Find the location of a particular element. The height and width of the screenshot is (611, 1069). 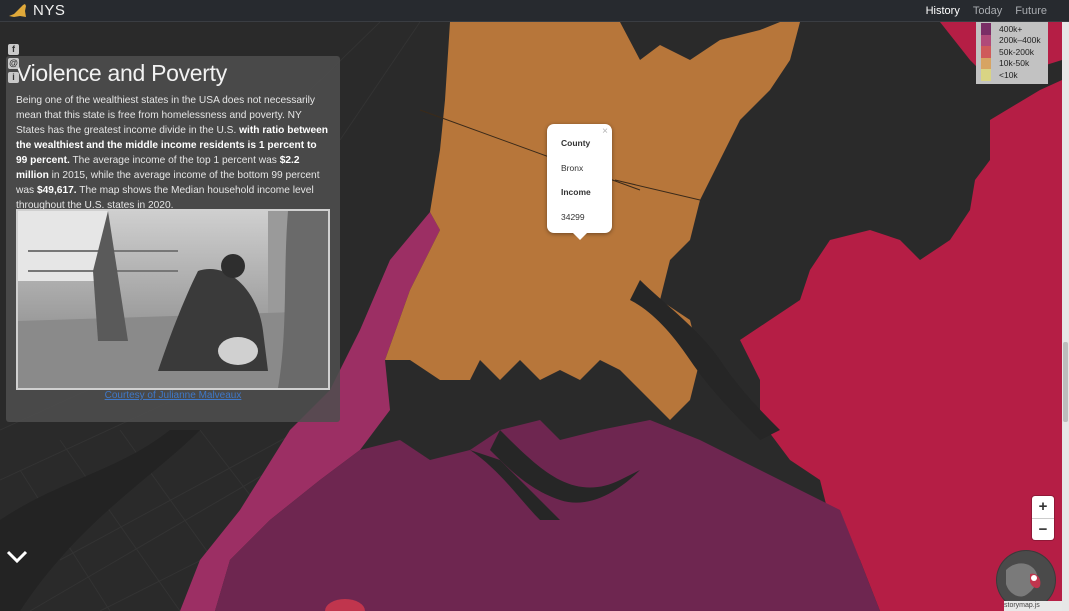

popup-income-label: Income is located at coordinates (576, 192).